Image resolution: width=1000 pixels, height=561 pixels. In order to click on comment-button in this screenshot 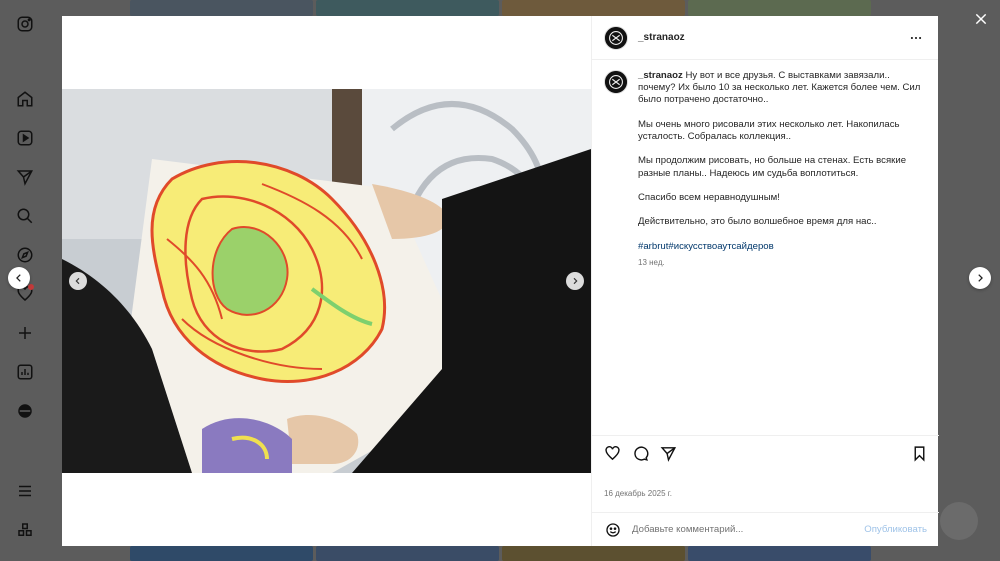, I will do `click(640, 454)`.